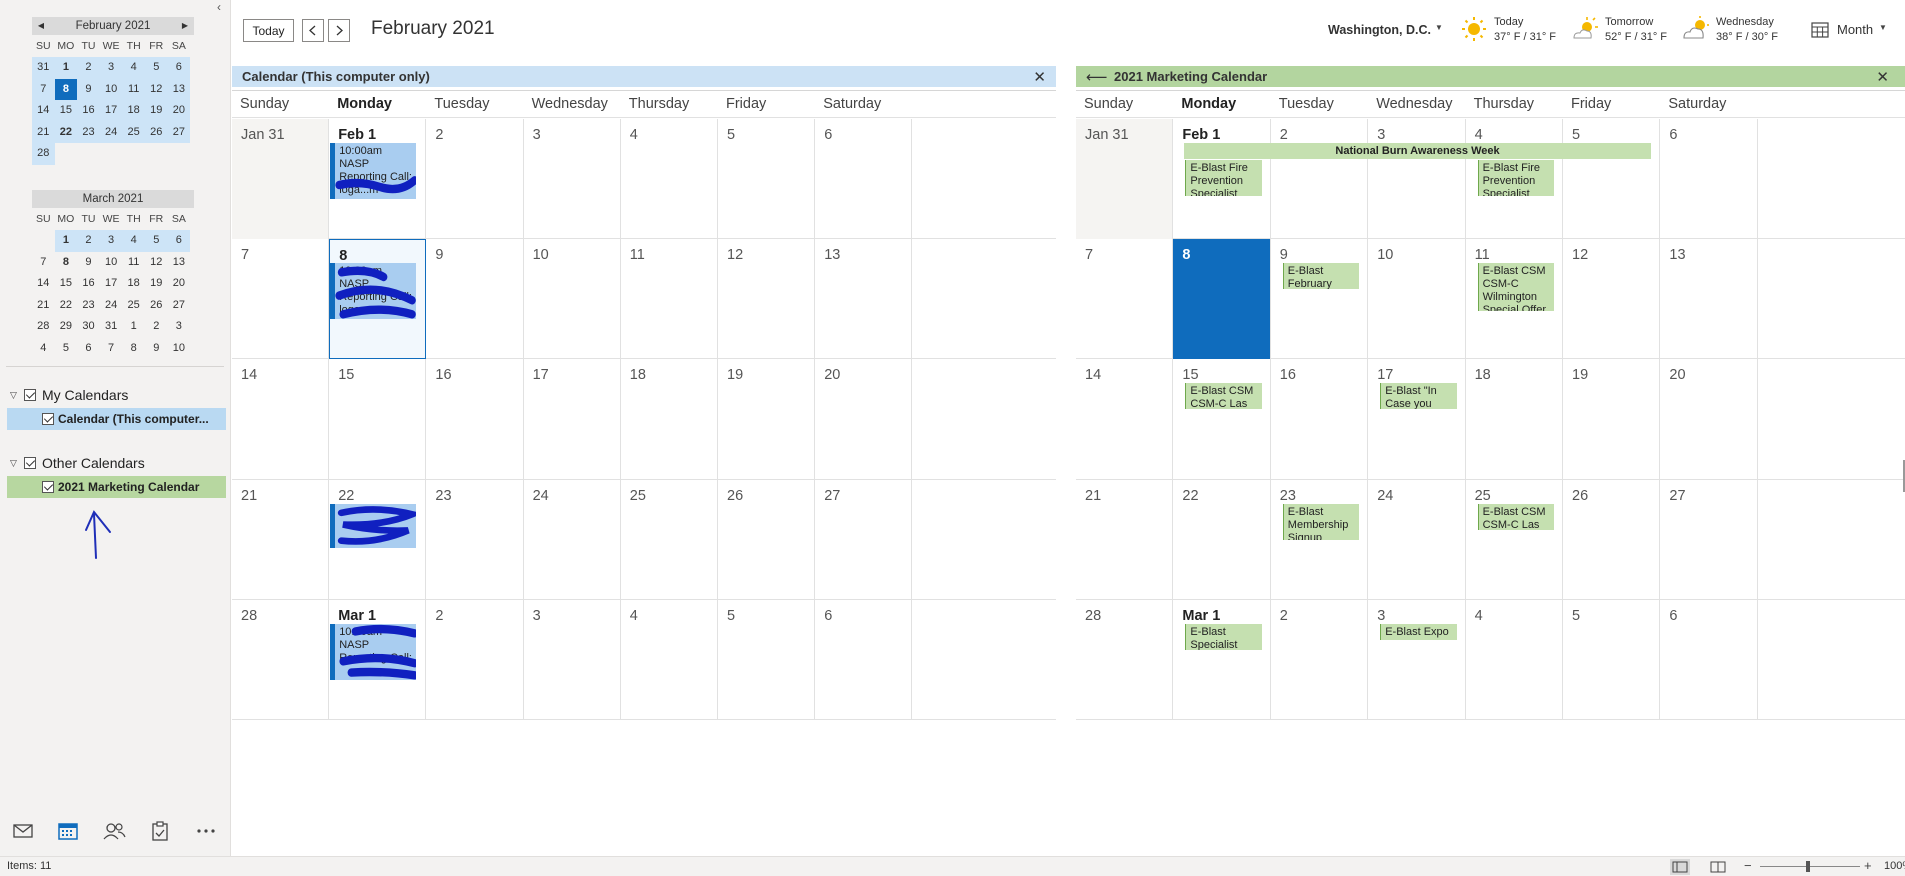  What do you see at coordinates (156, 284) in the screenshot?
I see `mini-day: 19` at bounding box center [156, 284].